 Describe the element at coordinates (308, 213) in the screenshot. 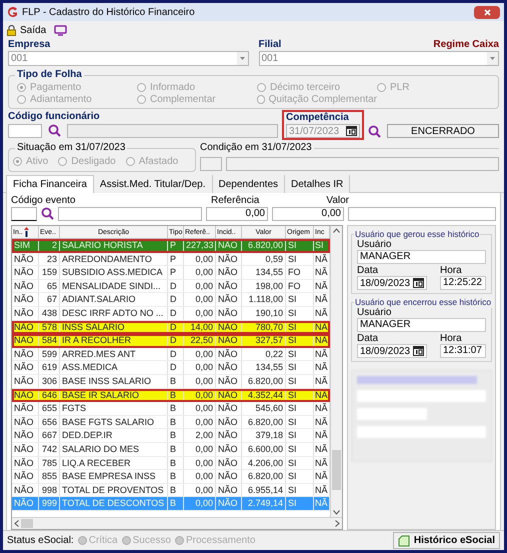

I see `value-field: 0,00` at that location.